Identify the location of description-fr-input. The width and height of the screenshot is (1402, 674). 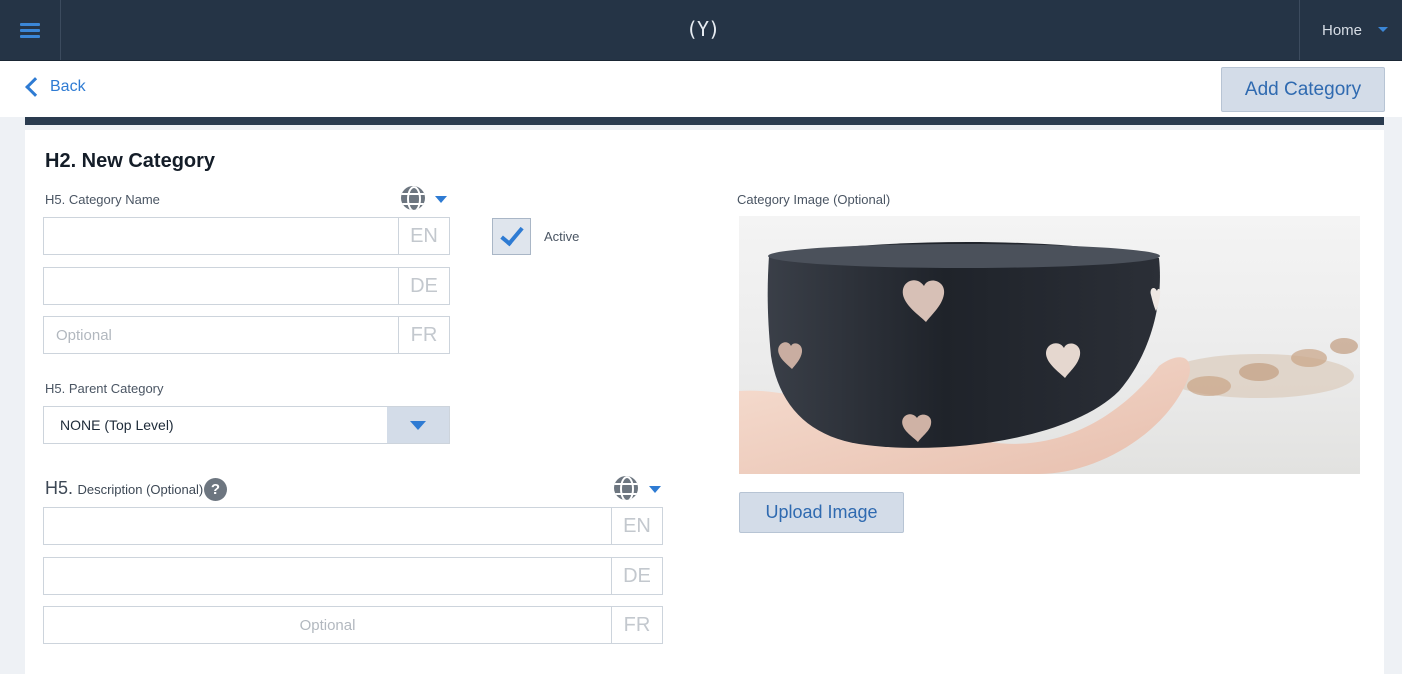
(327, 625).